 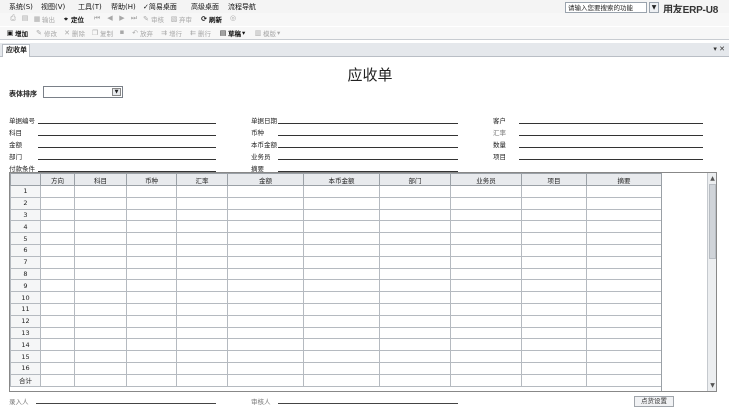 I want to click on preview-button: ▤, so click(x=25, y=18).